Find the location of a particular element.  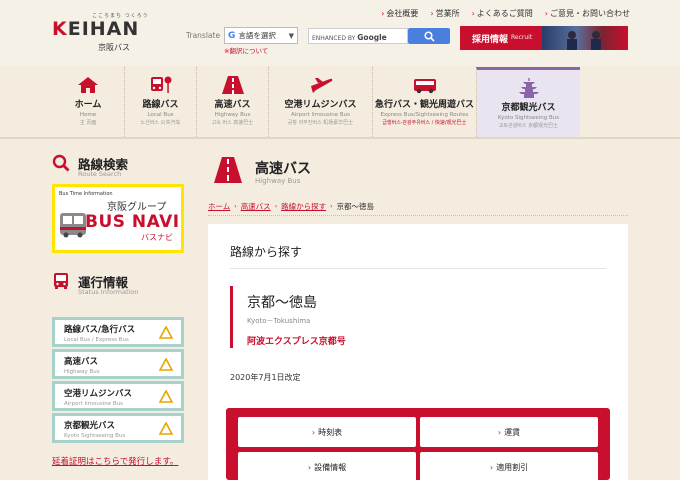

breadcrumb-route-search: 路線から探す is located at coordinates (303, 206).